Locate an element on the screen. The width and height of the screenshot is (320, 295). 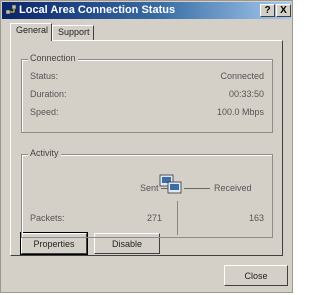
network-connection-icon is located at coordinates (11, 9).